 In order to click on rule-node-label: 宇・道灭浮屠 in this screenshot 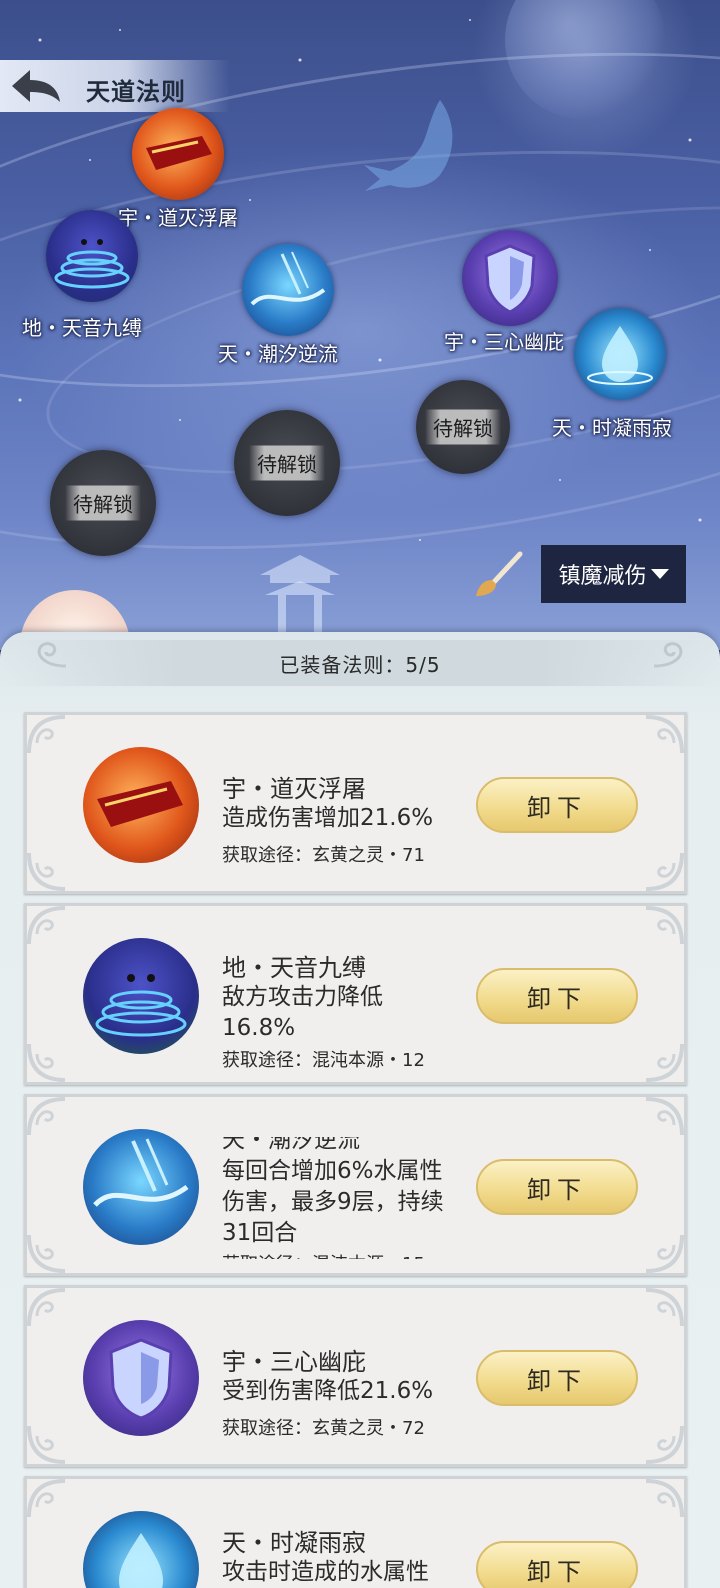, I will do `click(178, 218)`.